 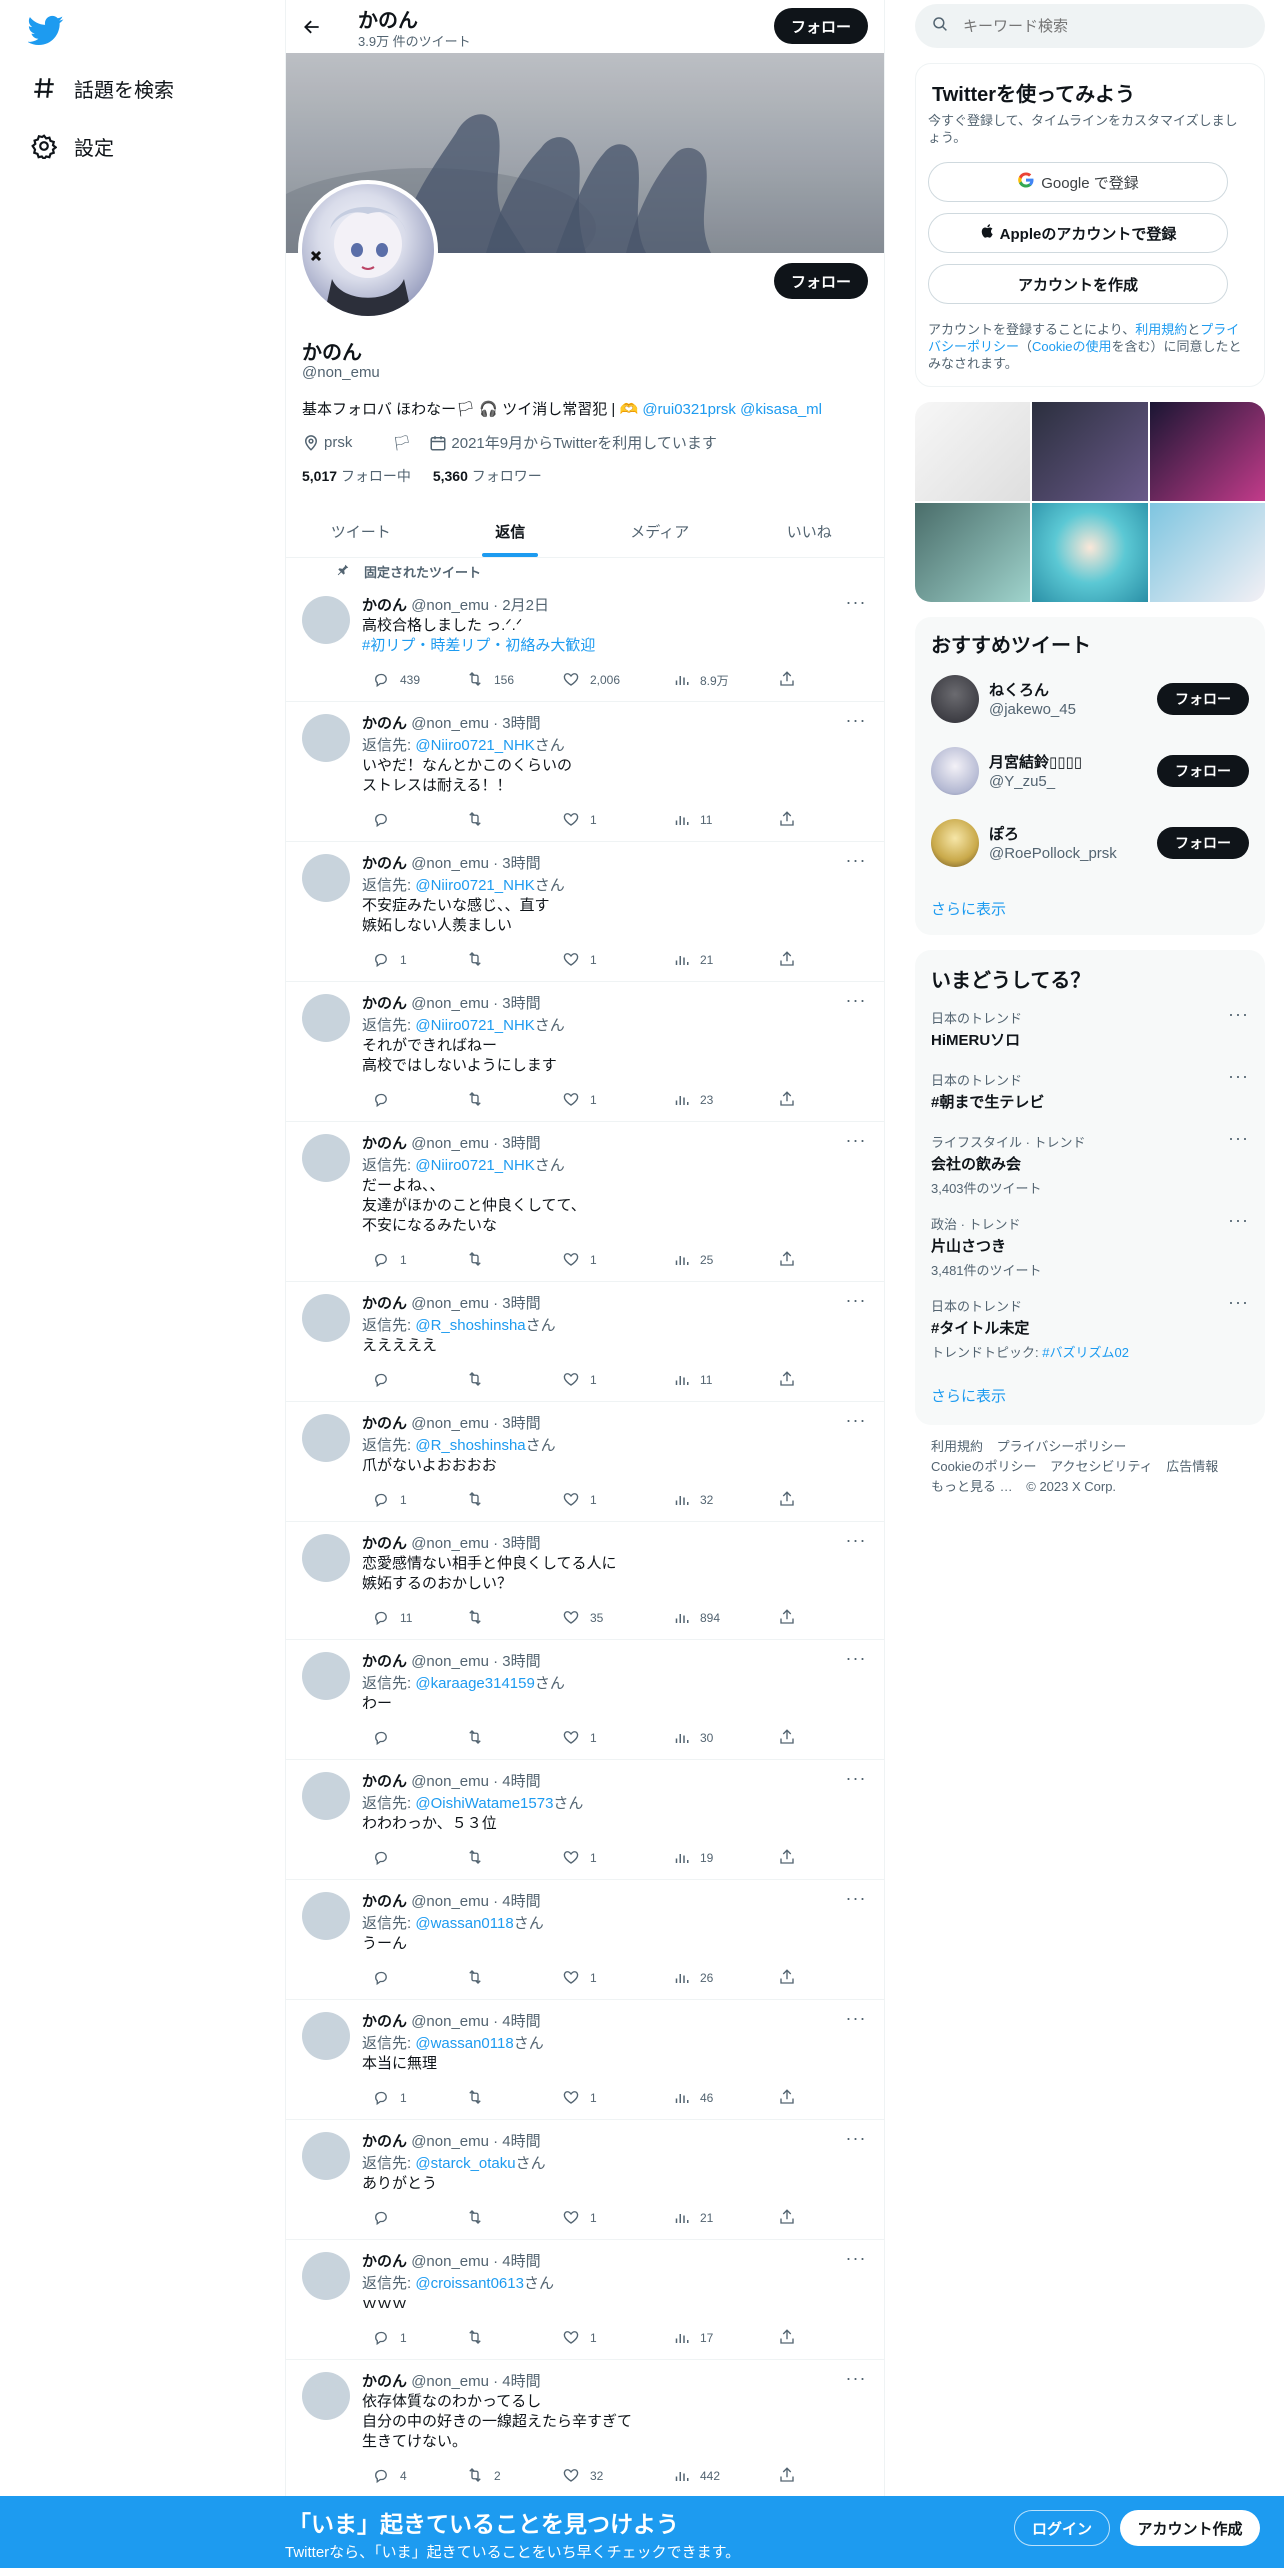 I want to click on reply-to-link: @croissant0613, so click(x=469, y=2283).